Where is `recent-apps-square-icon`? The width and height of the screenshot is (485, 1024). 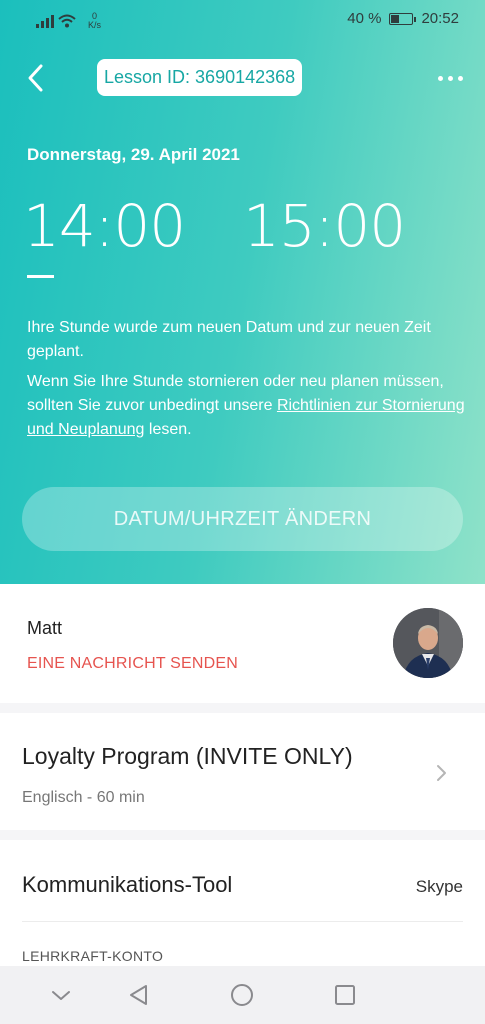 recent-apps-square-icon is located at coordinates (345, 995).